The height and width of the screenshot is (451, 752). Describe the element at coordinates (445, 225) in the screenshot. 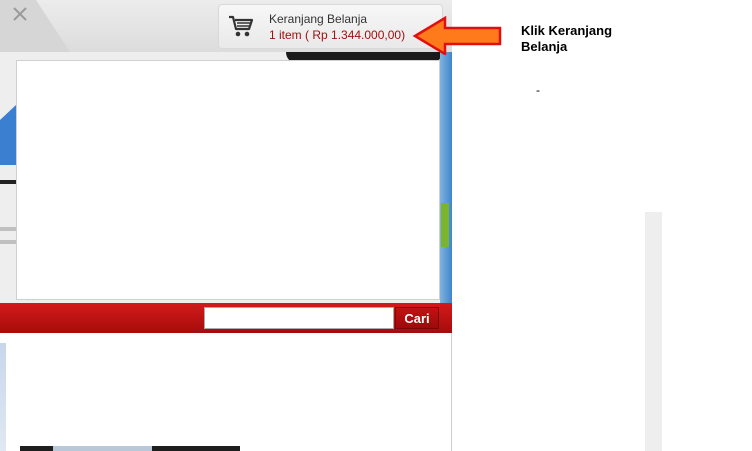

I see `banner-green-tab` at that location.